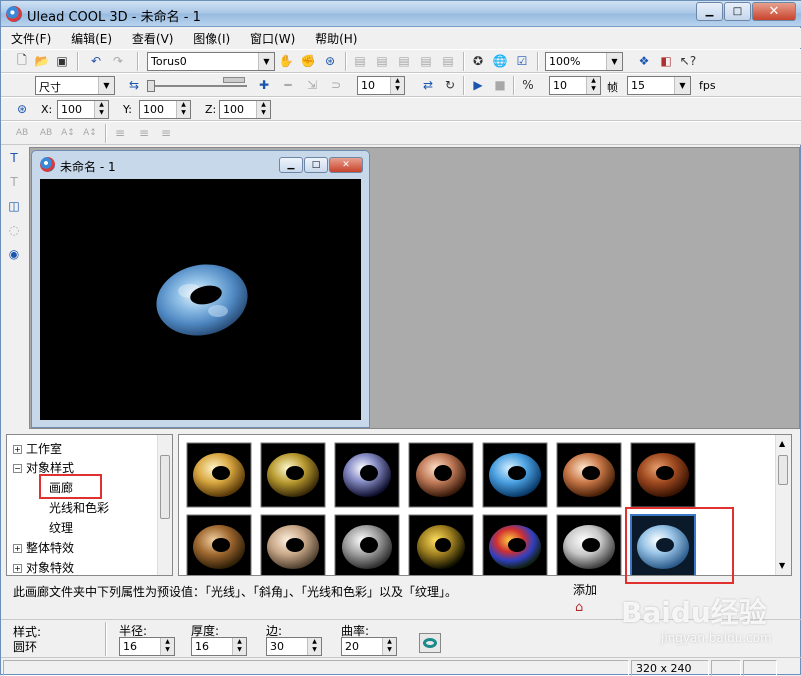 The image size is (801, 676). I want to click on close-button: ✕, so click(774, 11).